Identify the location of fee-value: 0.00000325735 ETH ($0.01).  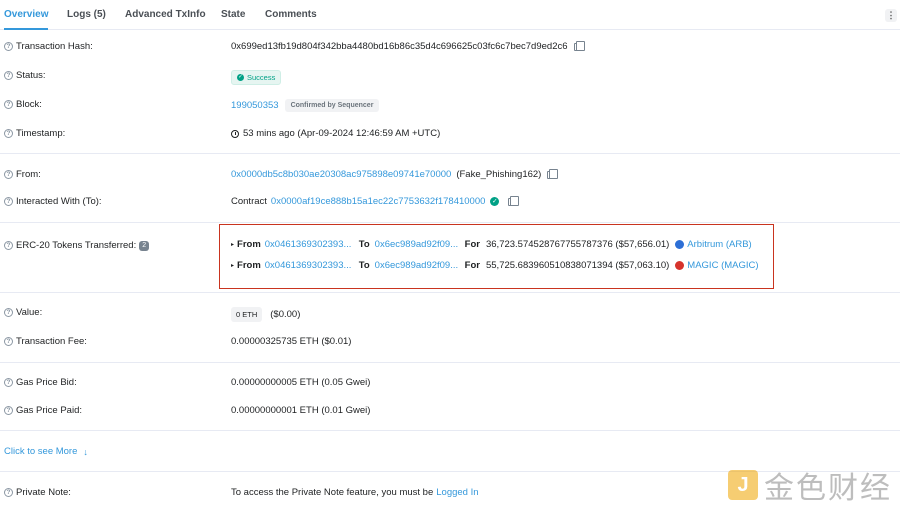
(291, 341).